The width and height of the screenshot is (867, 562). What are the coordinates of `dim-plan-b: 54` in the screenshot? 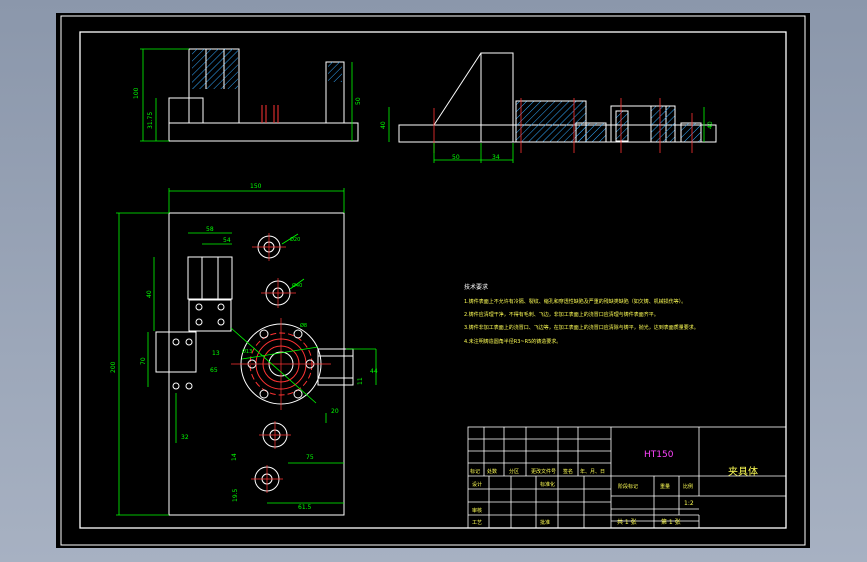 It's located at (227, 240).